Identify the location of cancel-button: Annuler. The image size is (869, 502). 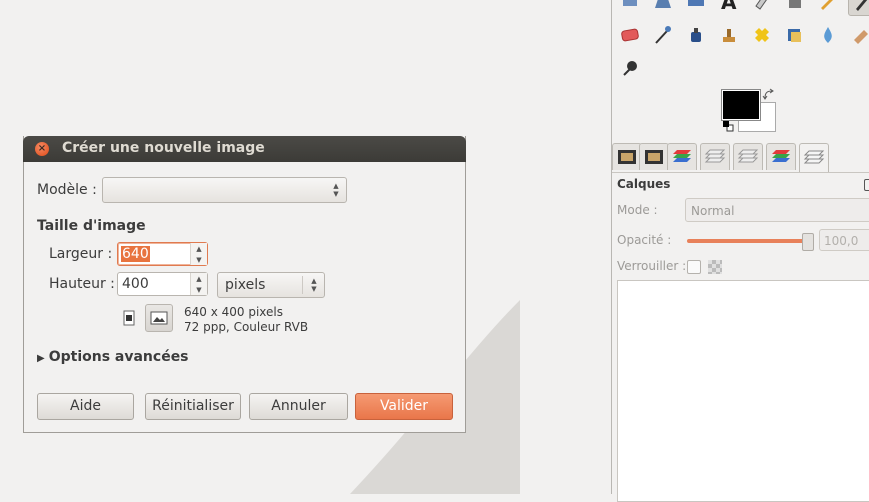
(298, 406).